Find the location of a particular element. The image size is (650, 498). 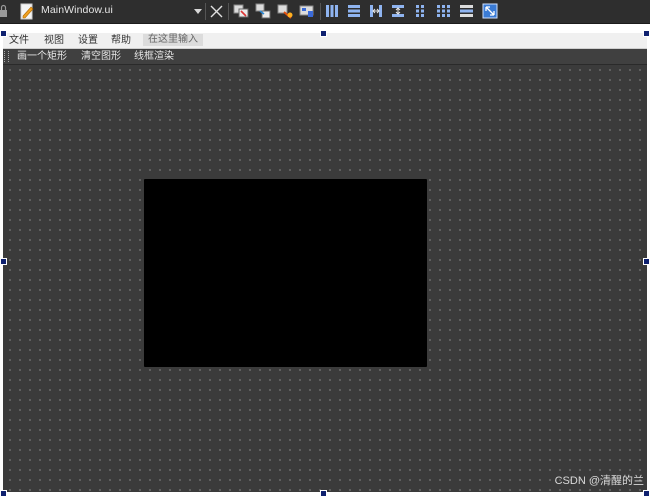

menu-settings: 设置 is located at coordinates (88, 40).